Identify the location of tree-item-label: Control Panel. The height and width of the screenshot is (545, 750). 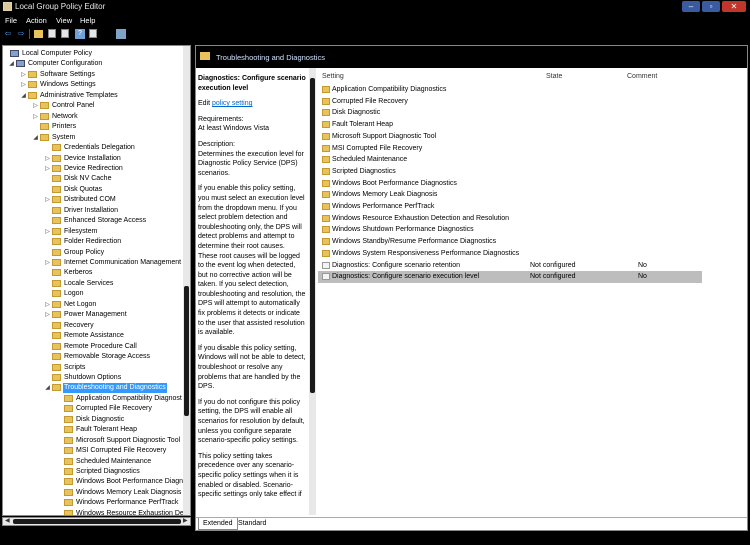
(73, 106).